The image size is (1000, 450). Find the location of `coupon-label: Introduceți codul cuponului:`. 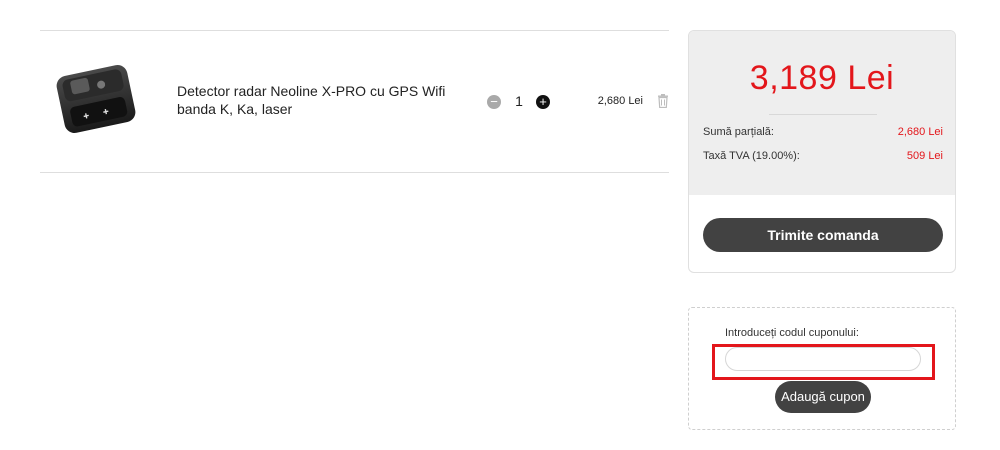

coupon-label: Introduceți codul cuponului: is located at coordinates (792, 333).